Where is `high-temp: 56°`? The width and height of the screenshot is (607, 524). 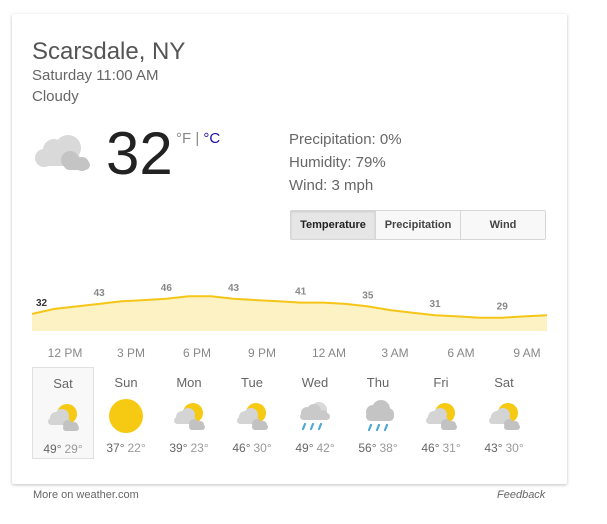 high-temp: 56° is located at coordinates (367, 448).